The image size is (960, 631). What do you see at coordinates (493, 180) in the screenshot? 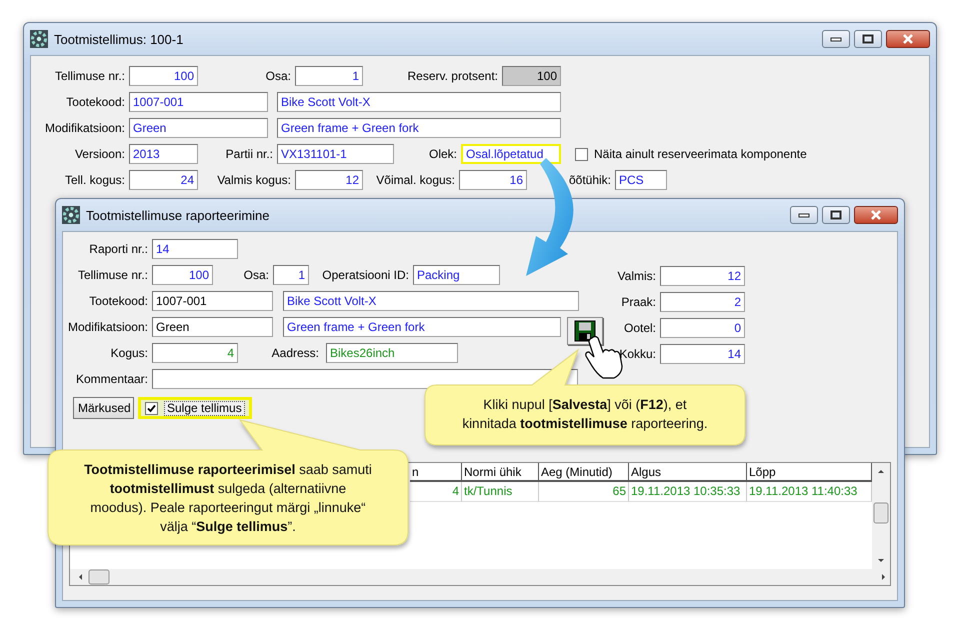
I see `input-field: 16` at bounding box center [493, 180].